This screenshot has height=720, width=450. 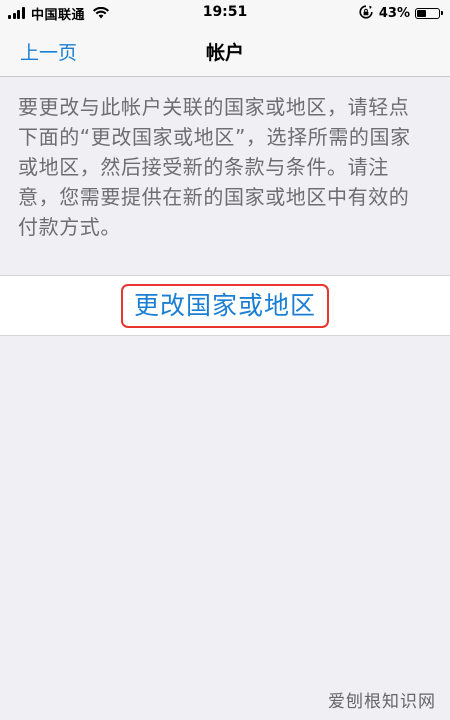 What do you see at coordinates (422, 13) in the screenshot?
I see `battery-fill` at bounding box center [422, 13].